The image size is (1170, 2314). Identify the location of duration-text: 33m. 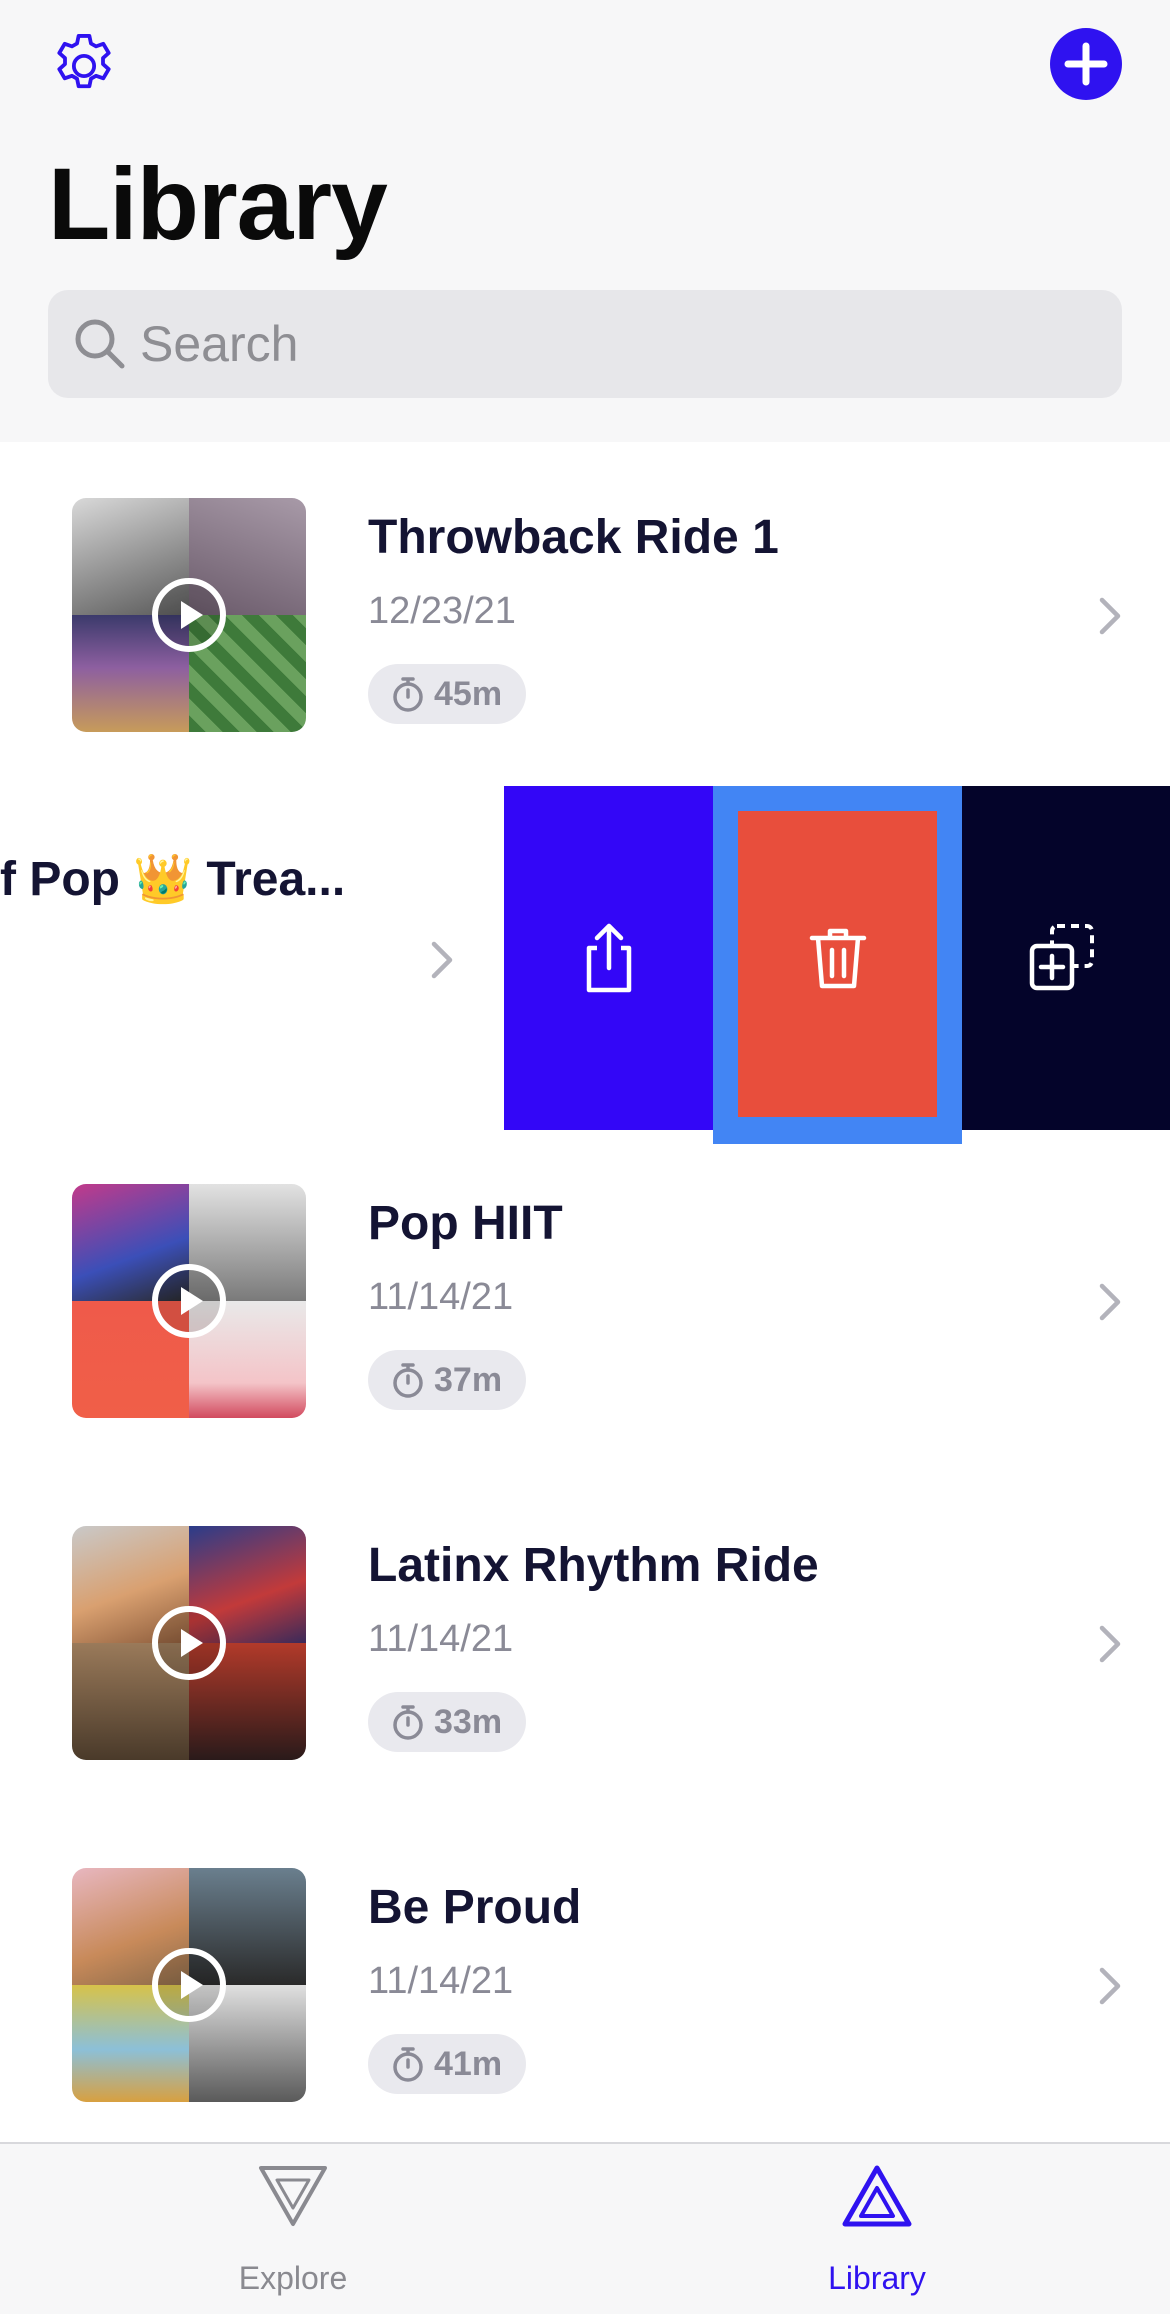
(468, 1721).